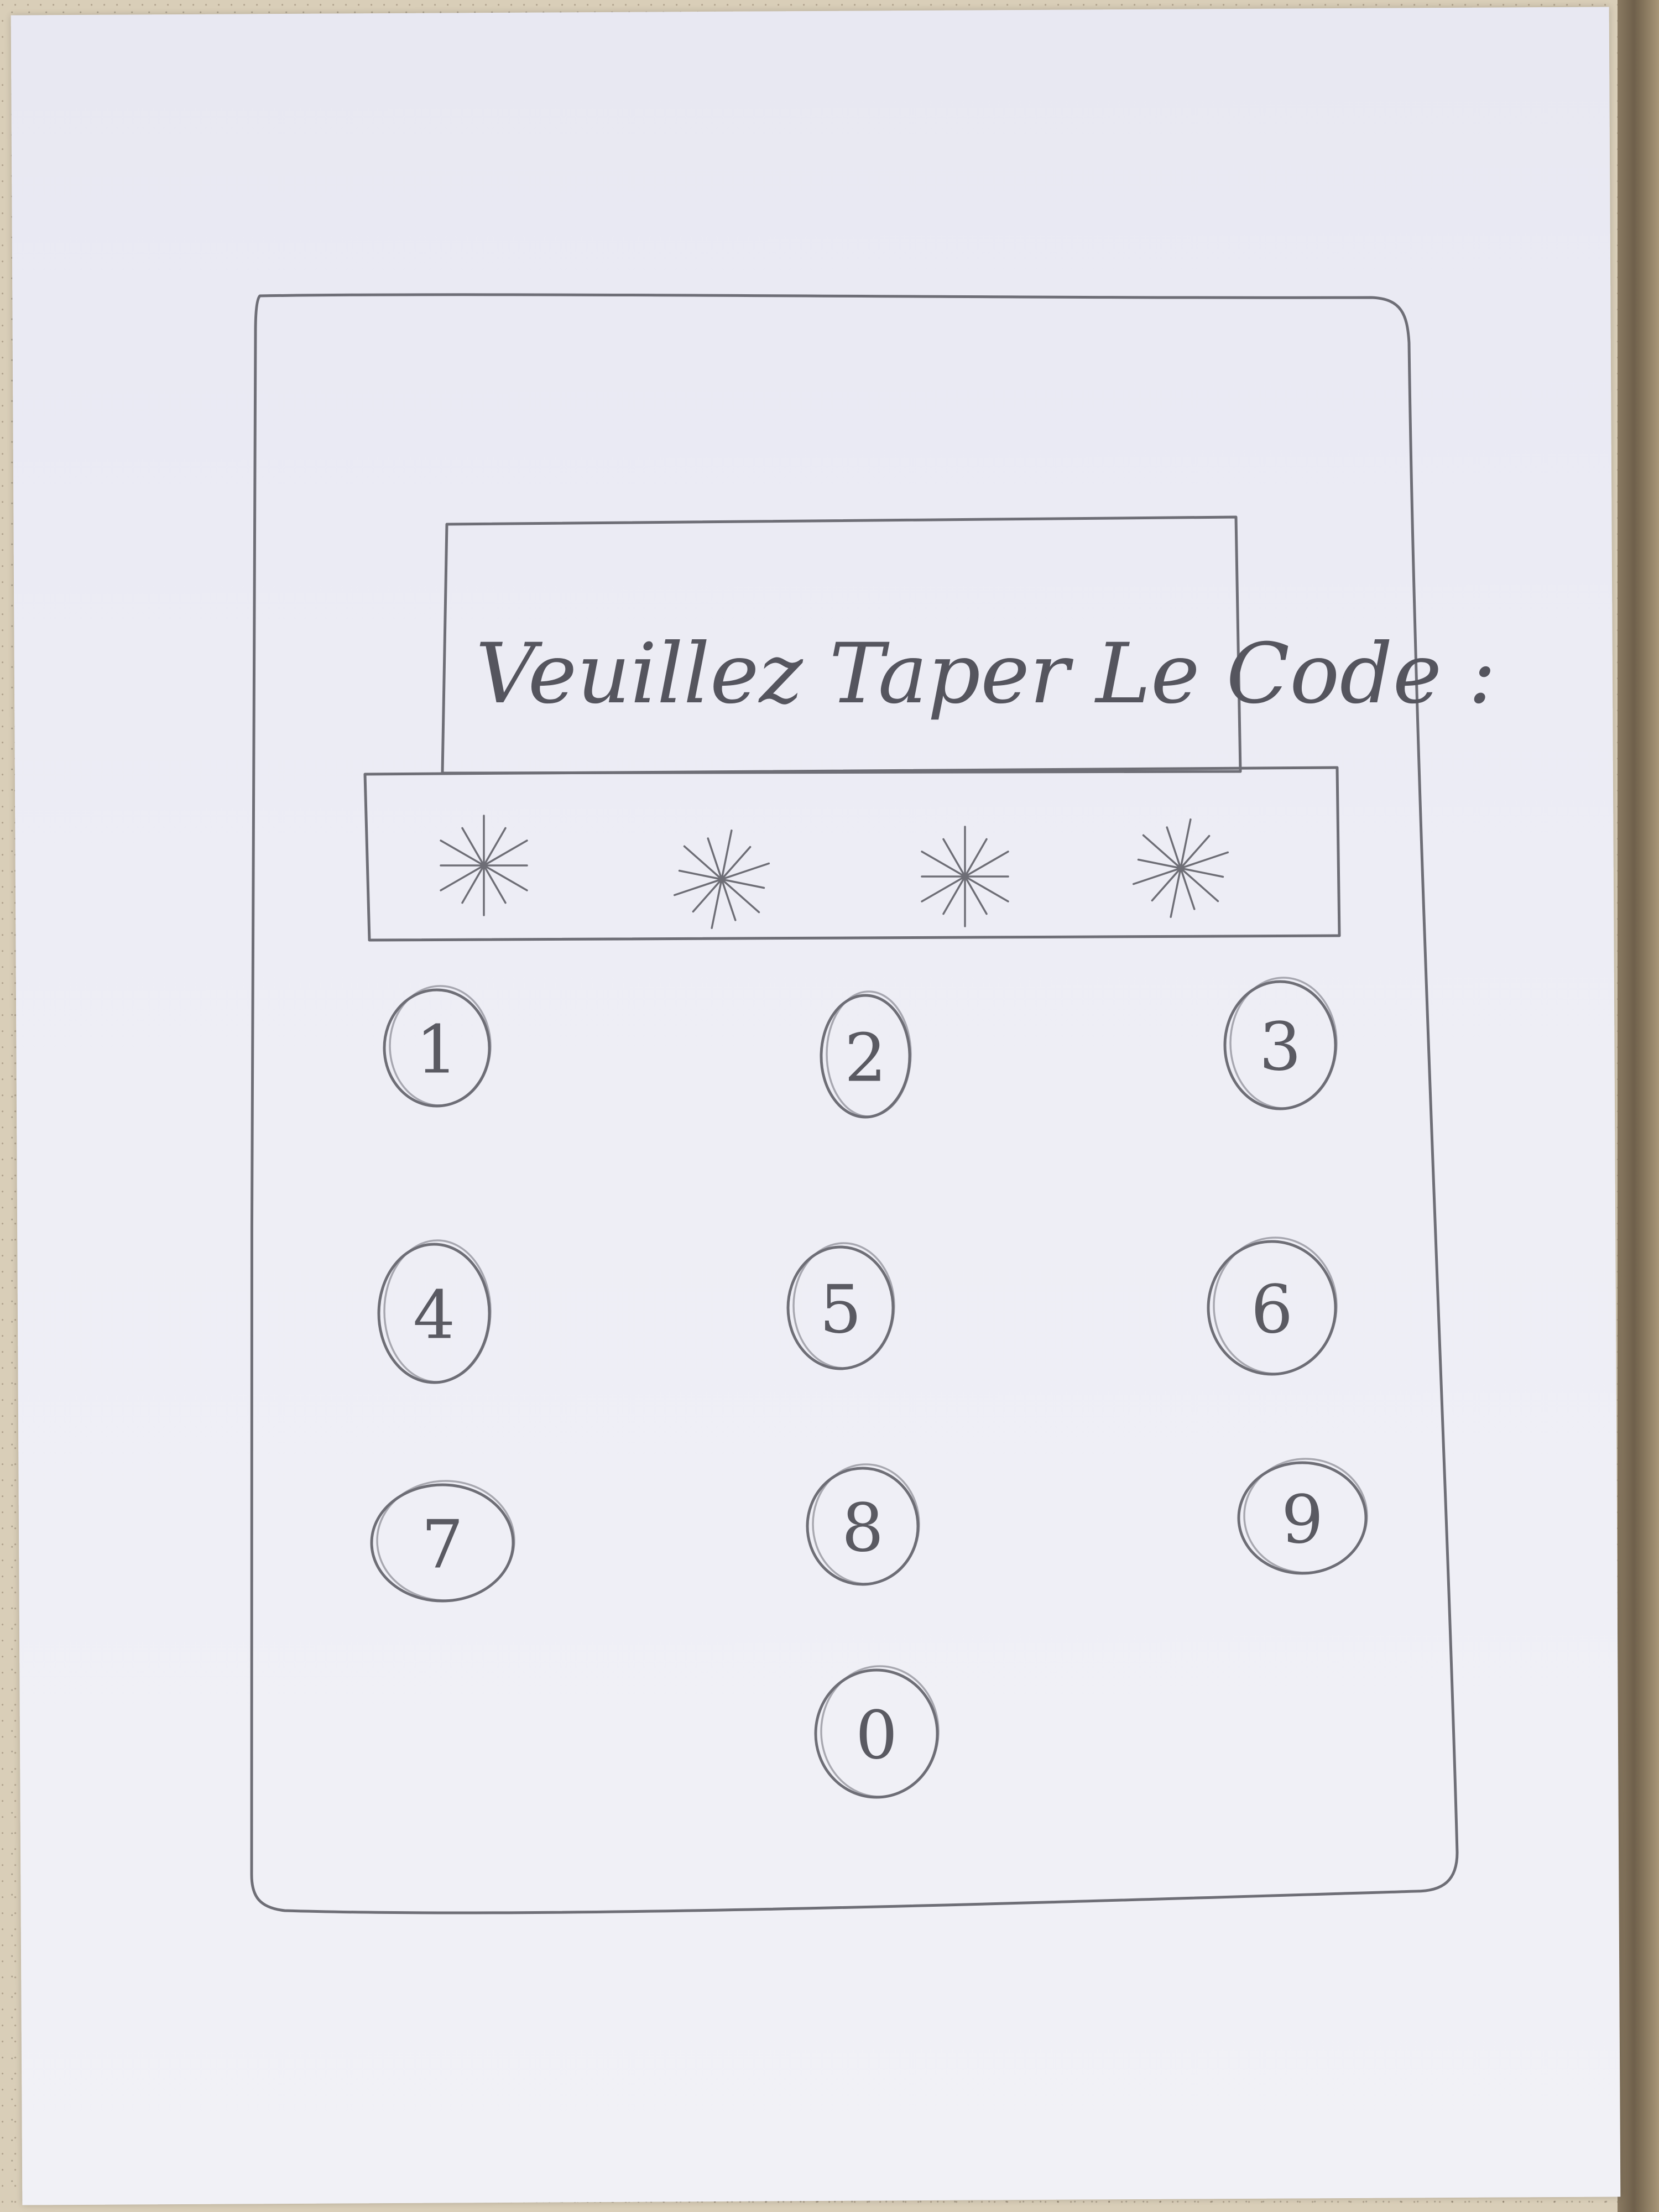 This screenshot has width=1659, height=2212. I want to click on keypad-key-label: 9, so click(1302, 1520).